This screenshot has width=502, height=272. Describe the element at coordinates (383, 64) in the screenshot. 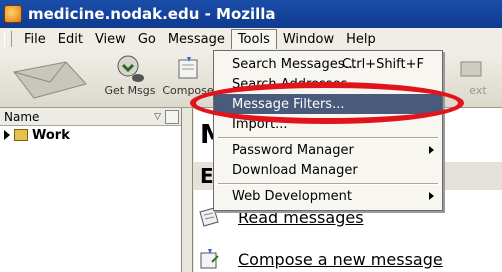

I see `shortcut-label: Ctrl+Shift+F` at that location.